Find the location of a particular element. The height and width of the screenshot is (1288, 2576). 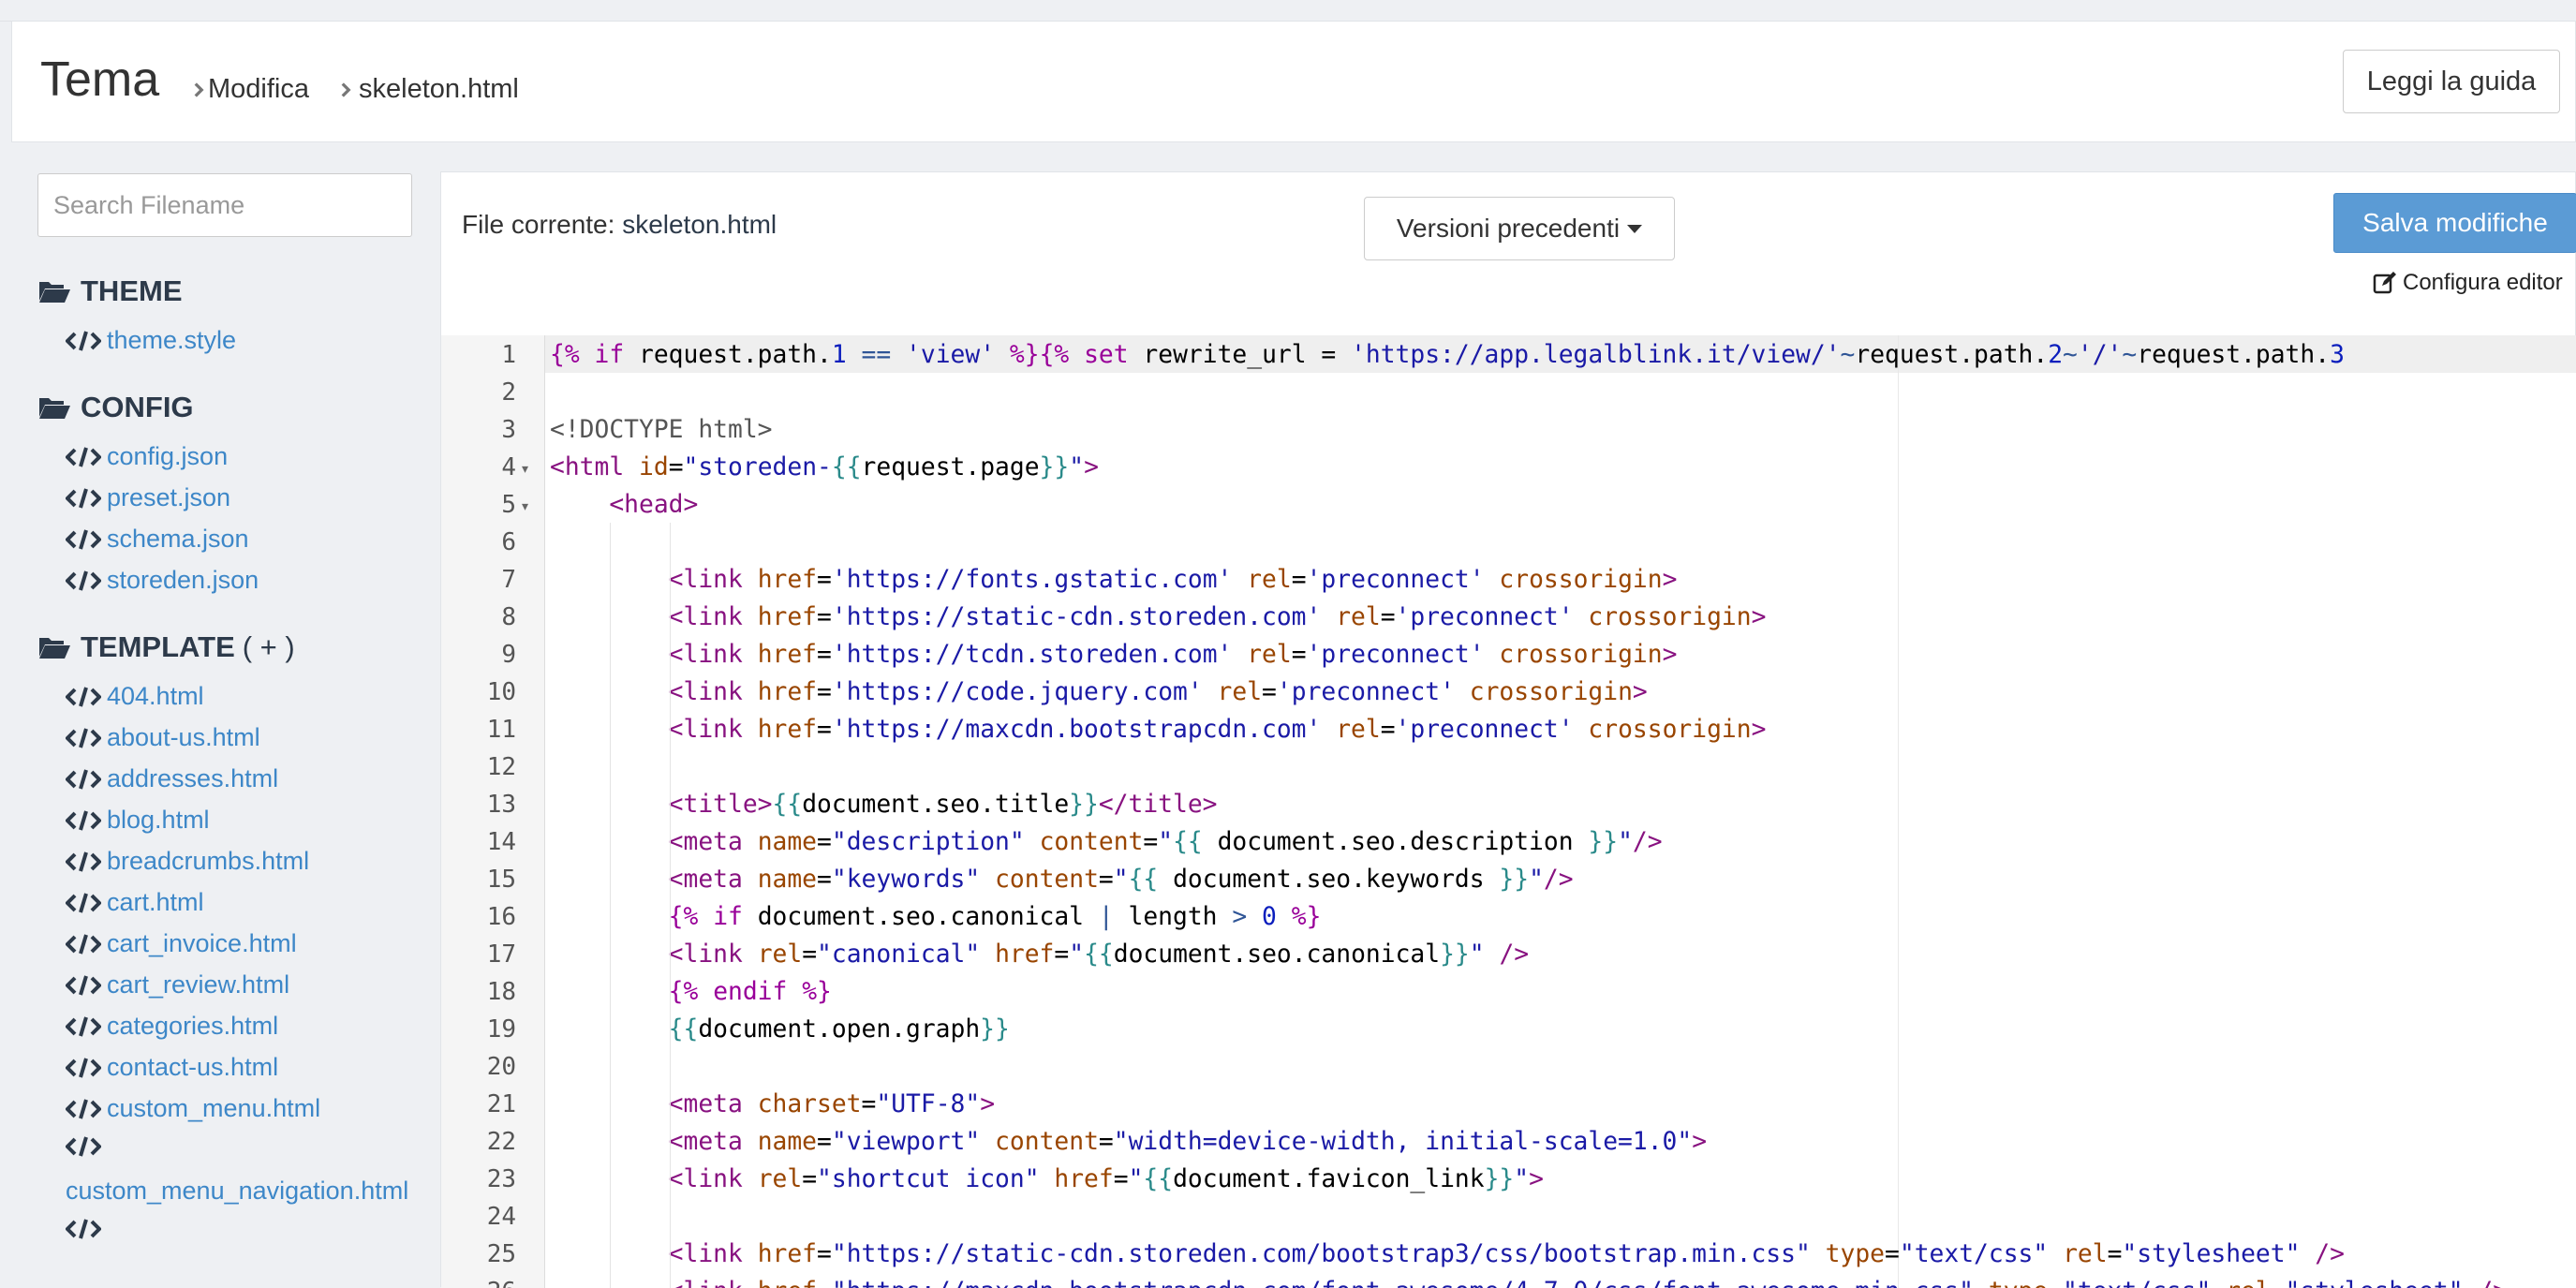

line-number: 7 is located at coordinates (509, 580).